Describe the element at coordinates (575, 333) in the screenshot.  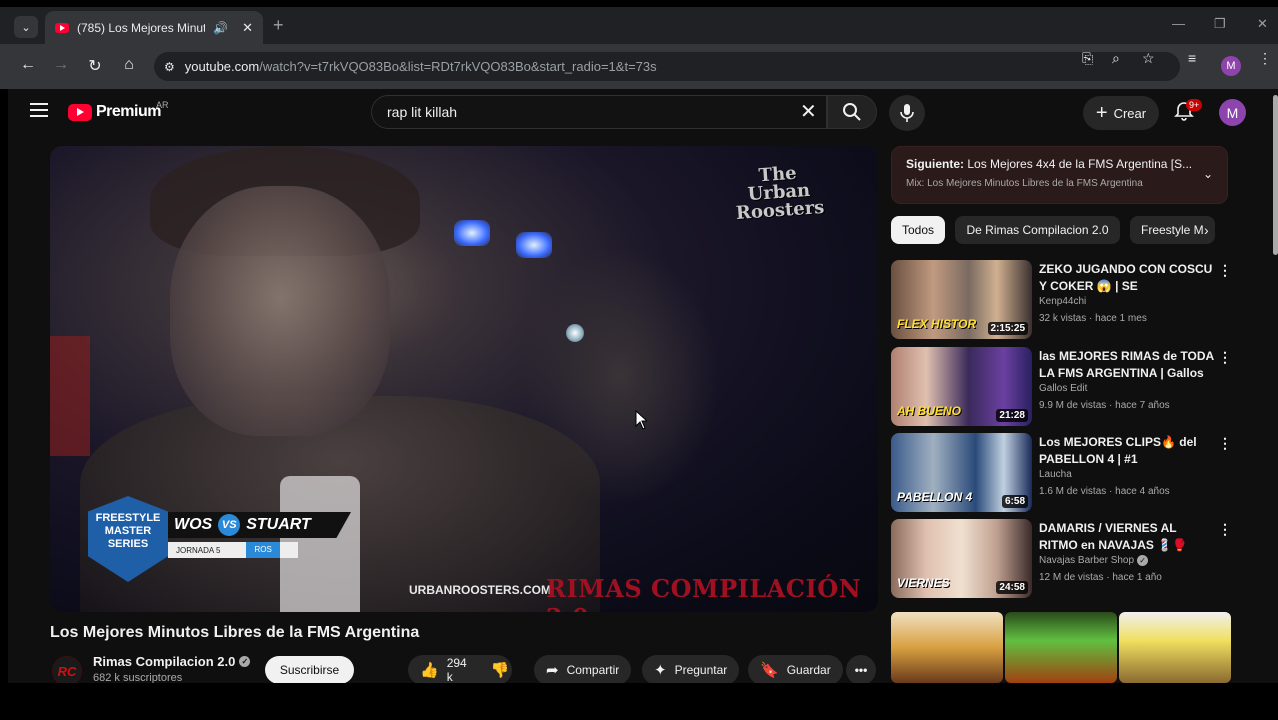
I see `mic-reflection` at that location.